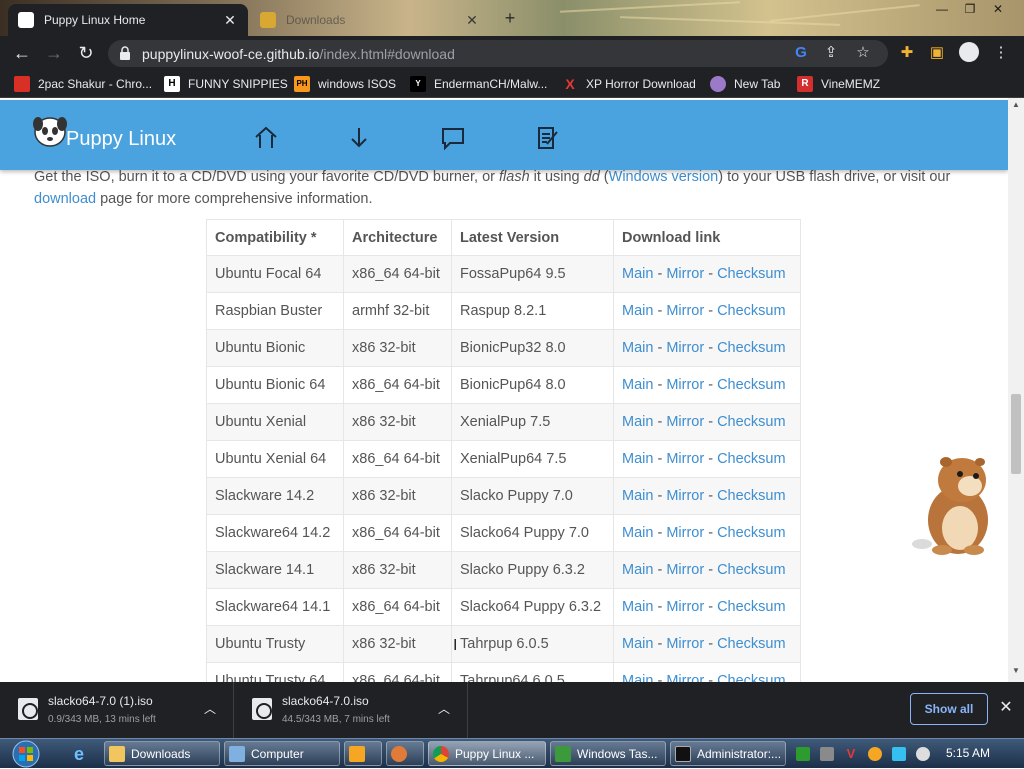 The image size is (1024, 769). What do you see at coordinates (128, 20) in the screenshot?
I see `tab-puppy-linux-home: Puppy Linux Home ✕` at bounding box center [128, 20].